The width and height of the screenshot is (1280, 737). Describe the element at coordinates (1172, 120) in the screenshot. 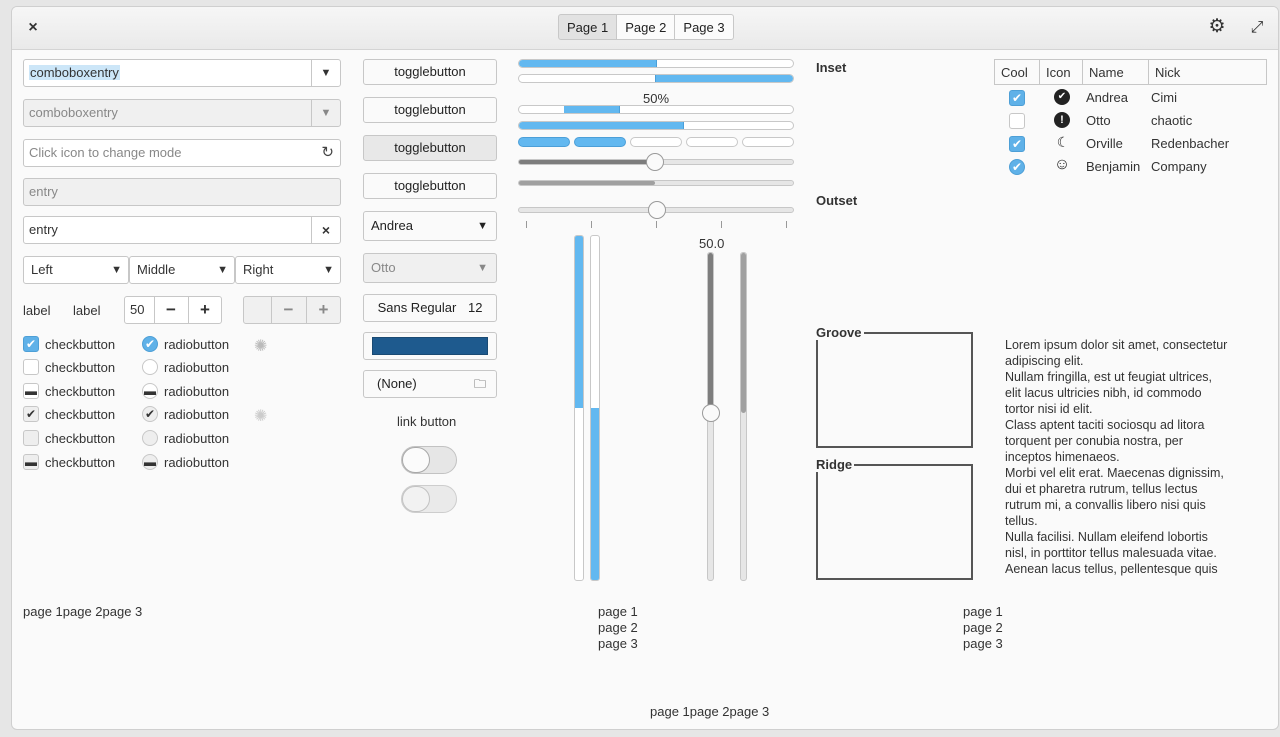

I see `tree-row-2-nick: chaotic` at that location.